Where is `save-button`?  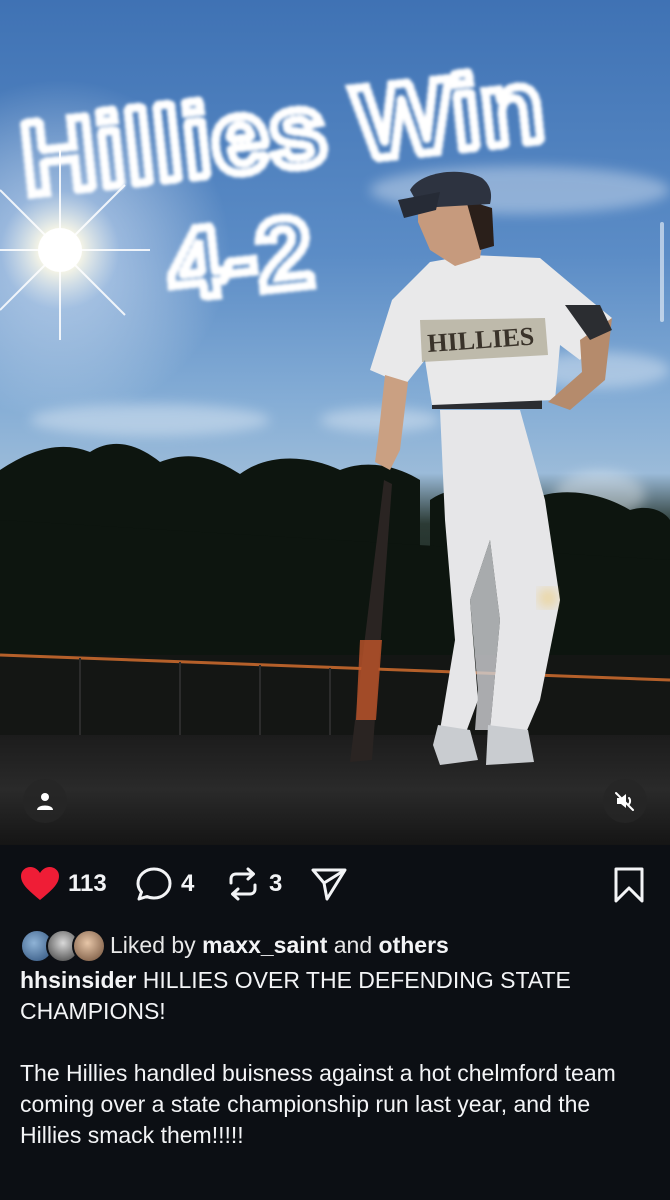
save-button is located at coordinates (629, 885).